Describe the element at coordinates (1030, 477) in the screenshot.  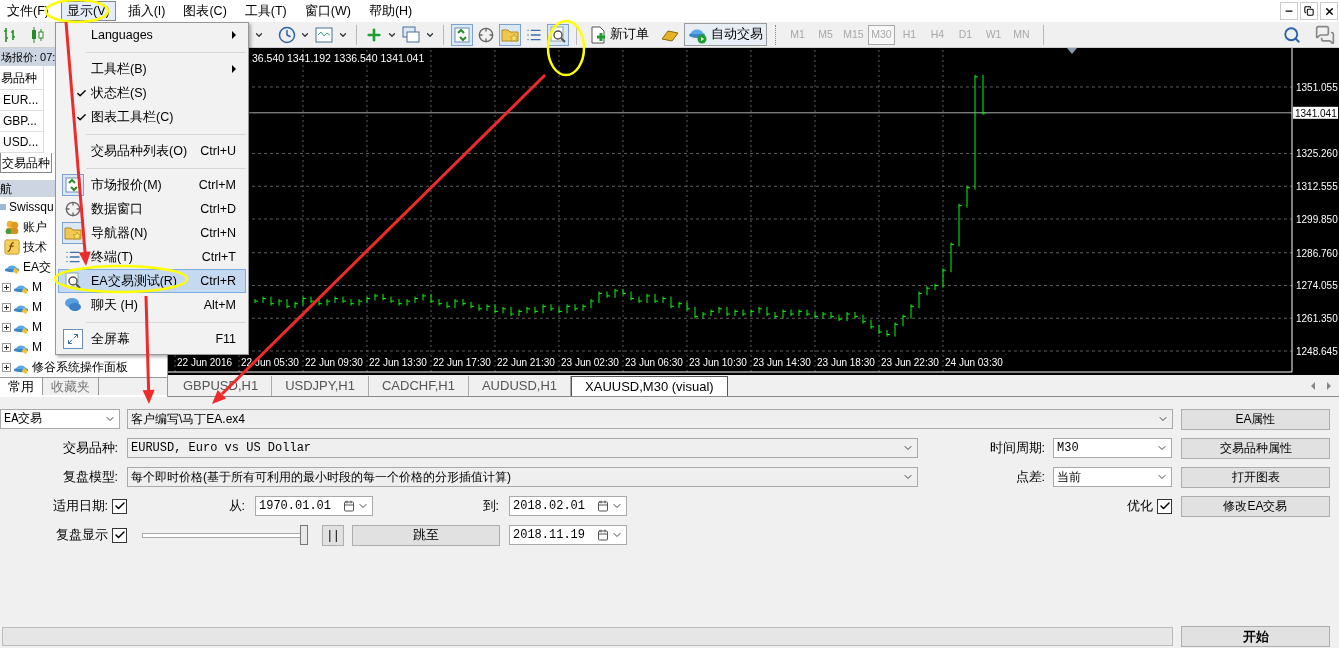
I see `field-label: 点差:` at that location.